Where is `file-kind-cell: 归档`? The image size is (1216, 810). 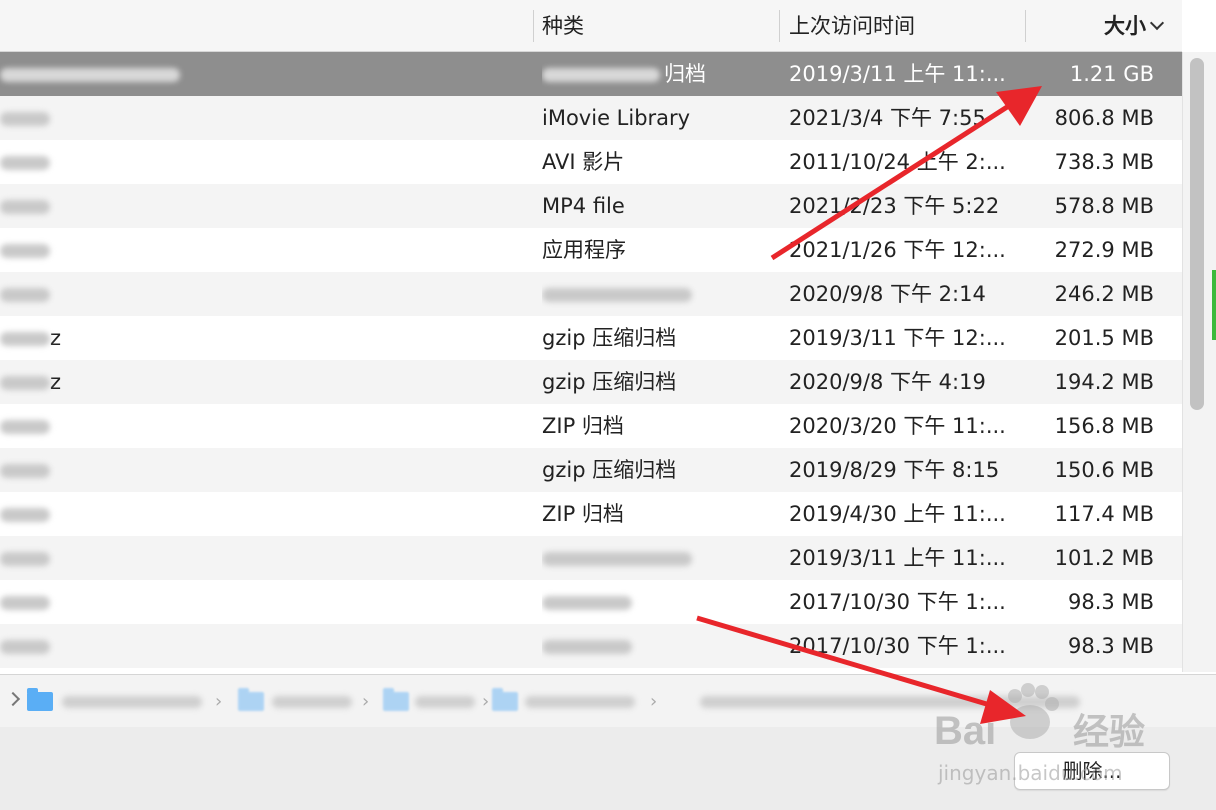 file-kind-cell: 归档 is located at coordinates (657, 74).